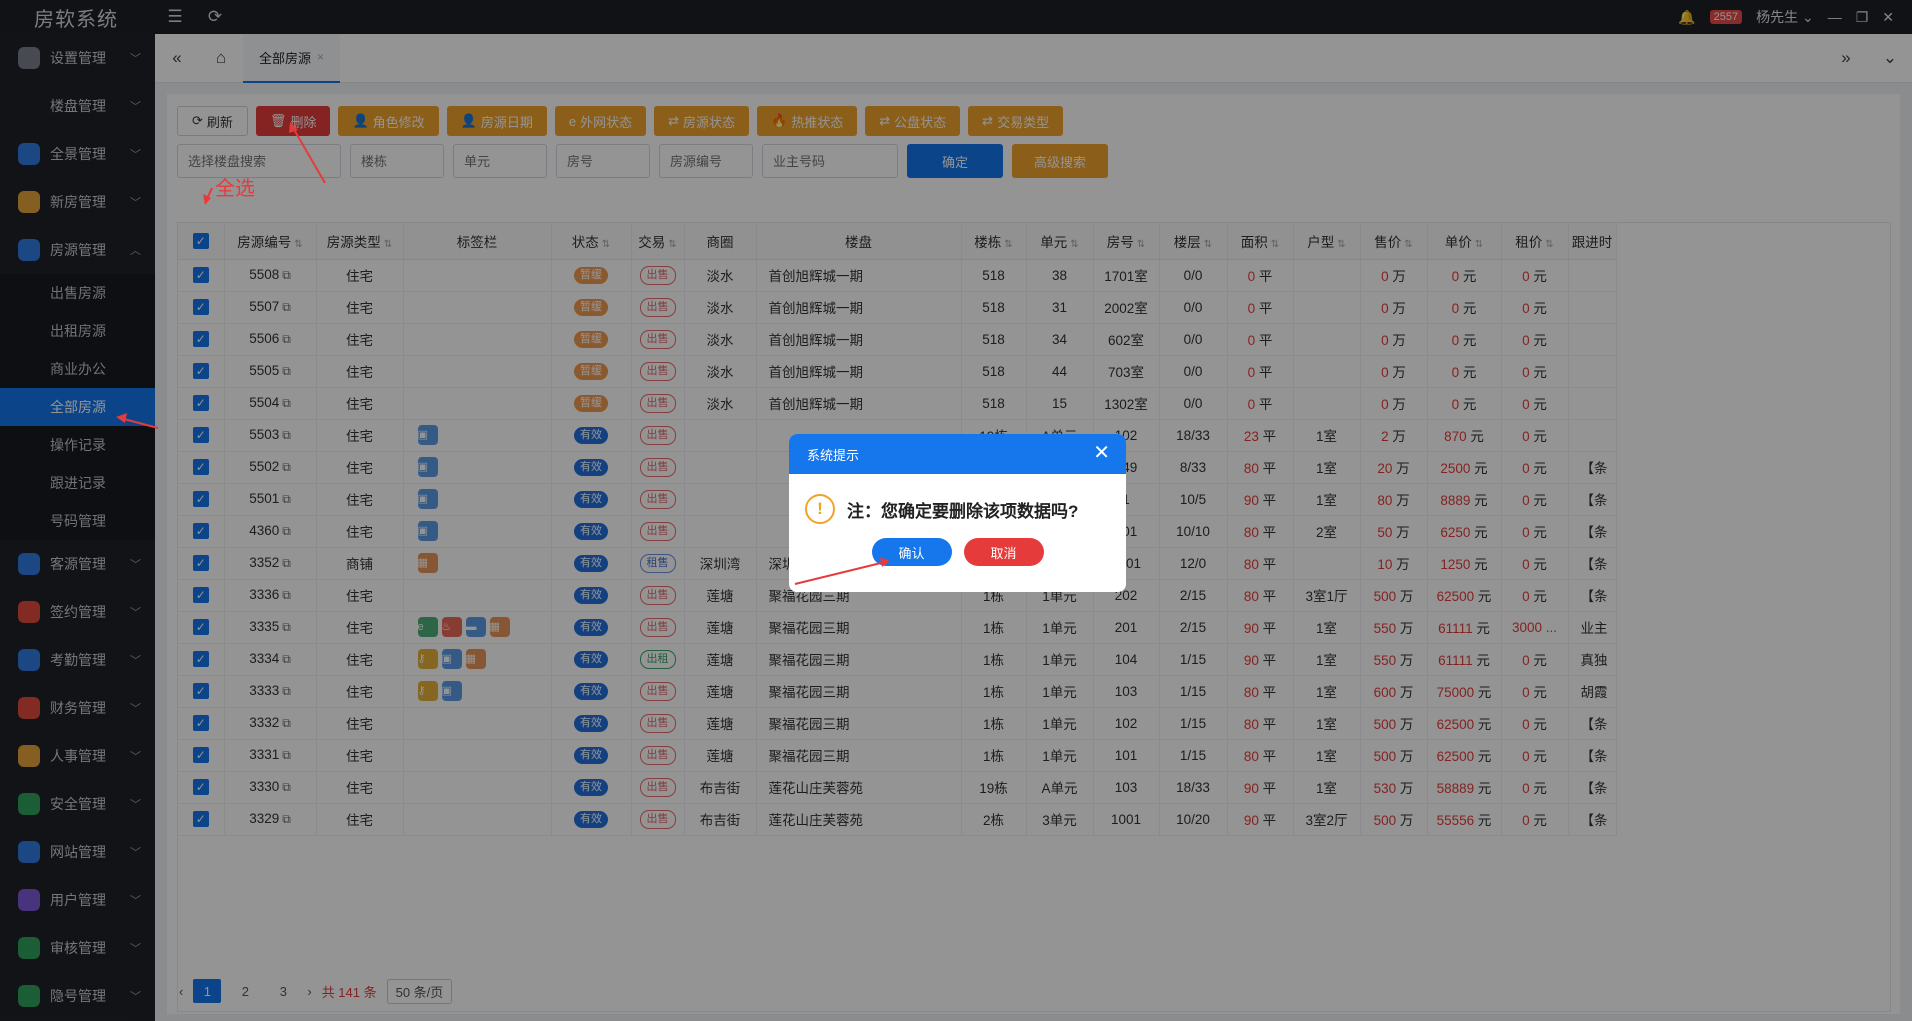 The image size is (1912, 1021). What do you see at coordinates (308, 154) in the screenshot?
I see `arrow-delete` at bounding box center [308, 154].